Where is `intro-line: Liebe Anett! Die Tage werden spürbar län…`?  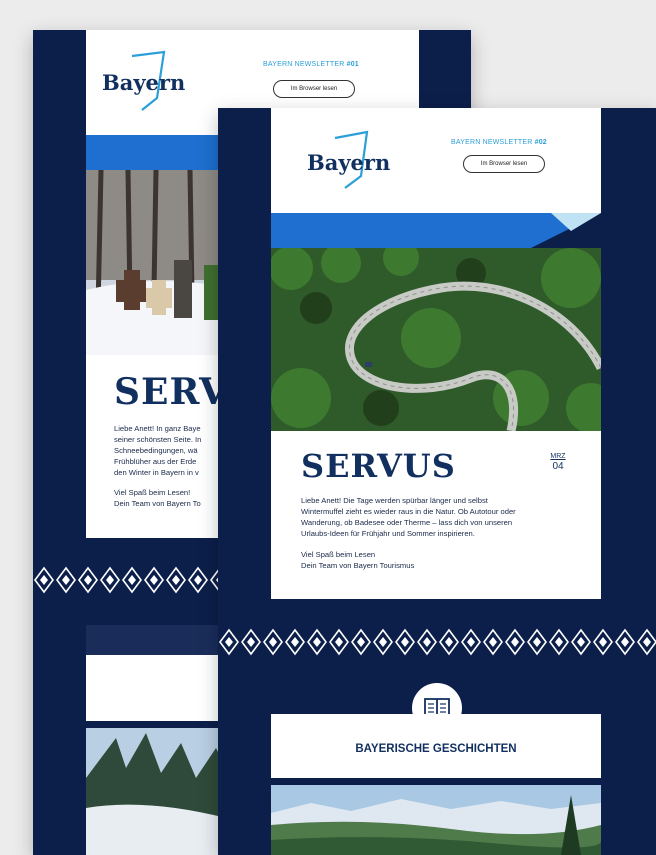
intro-line: Liebe Anett! Die Tage werden spürbar län… is located at coordinates (394, 500).